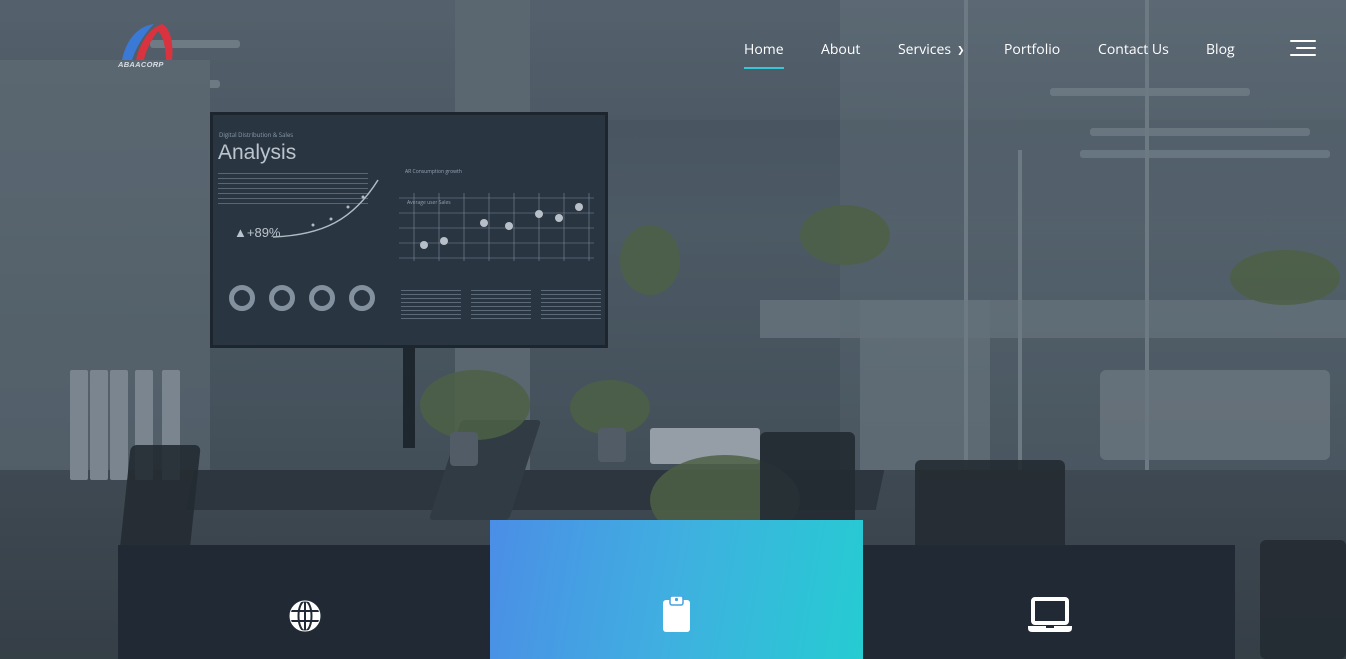  I want to click on nav-services: Services ❯, so click(931, 49).